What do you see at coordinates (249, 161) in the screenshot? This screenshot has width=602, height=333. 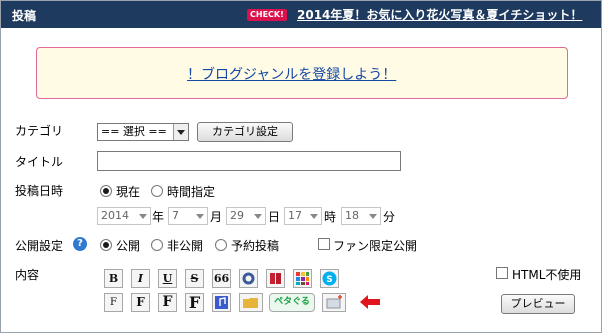 I see `title-input` at bounding box center [249, 161].